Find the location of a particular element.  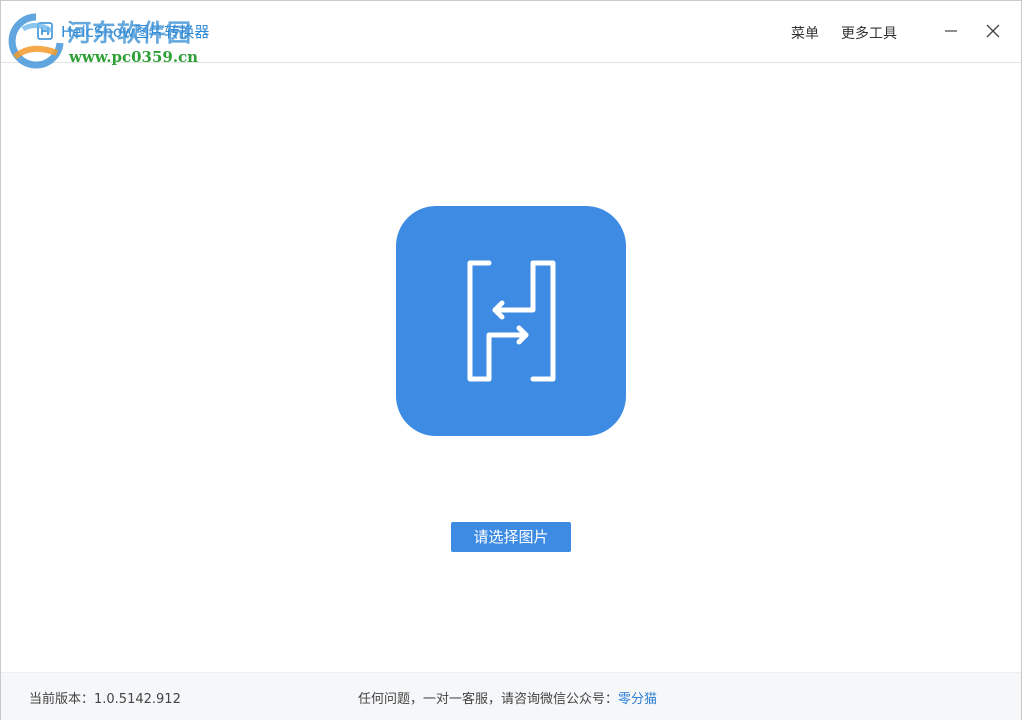

app-title: HeicShow图片转换器 is located at coordinates (135, 32).